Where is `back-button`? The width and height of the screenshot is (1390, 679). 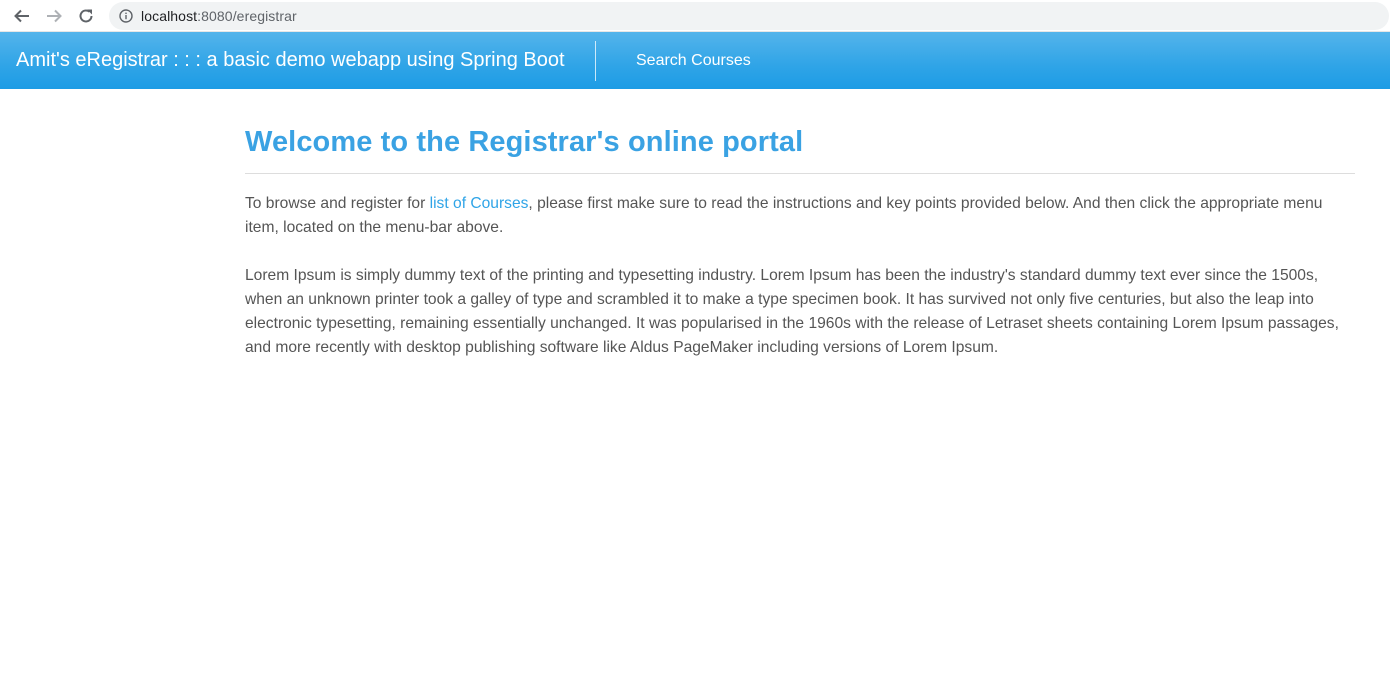 back-button is located at coordinates (22, 16).